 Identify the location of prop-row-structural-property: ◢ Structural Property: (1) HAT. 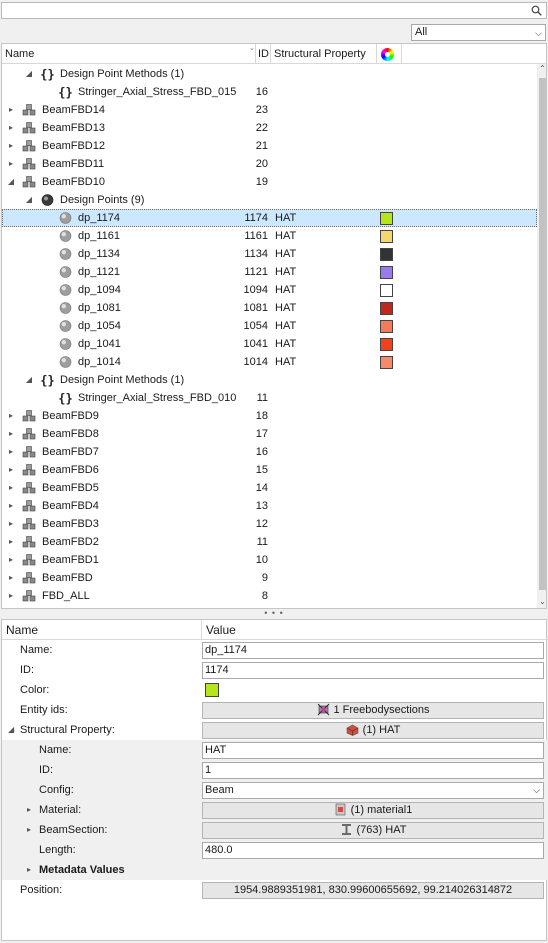
(275, 730).